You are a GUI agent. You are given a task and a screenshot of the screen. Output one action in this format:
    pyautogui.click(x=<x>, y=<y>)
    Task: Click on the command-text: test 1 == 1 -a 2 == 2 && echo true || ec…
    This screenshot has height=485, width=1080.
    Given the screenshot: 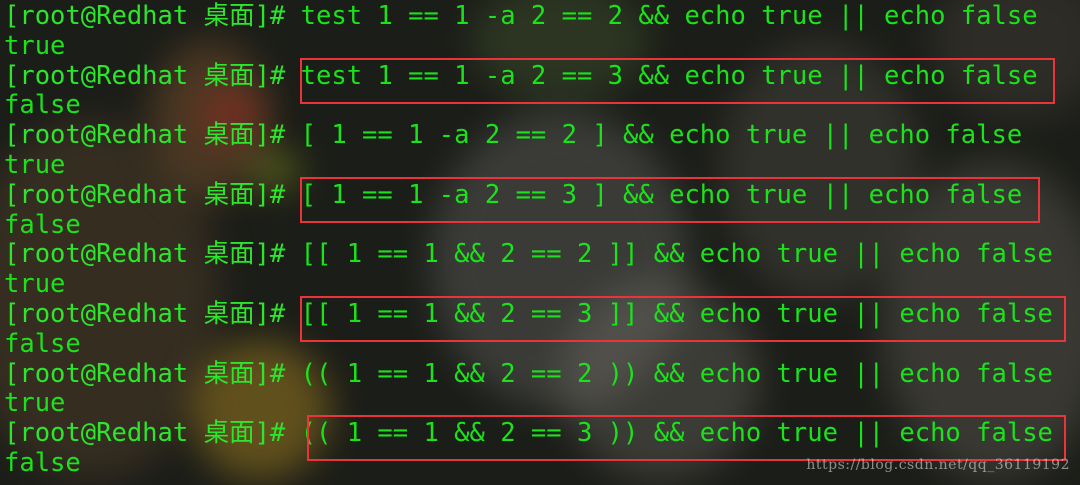 What is the action you would take?
    pyautogui.click(x=669, y=16)
    